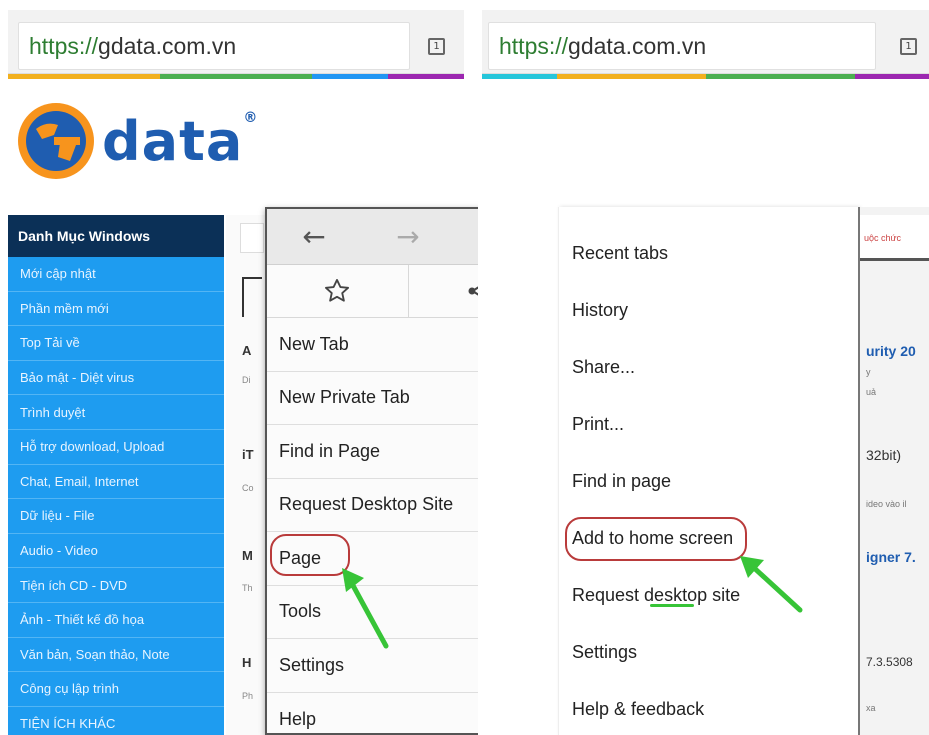  What do you see at coordinates (708, 595) in the screenshot?
I see `menu-item-request-desktop-site: Request desktop site` at bounding box center [708, 595].